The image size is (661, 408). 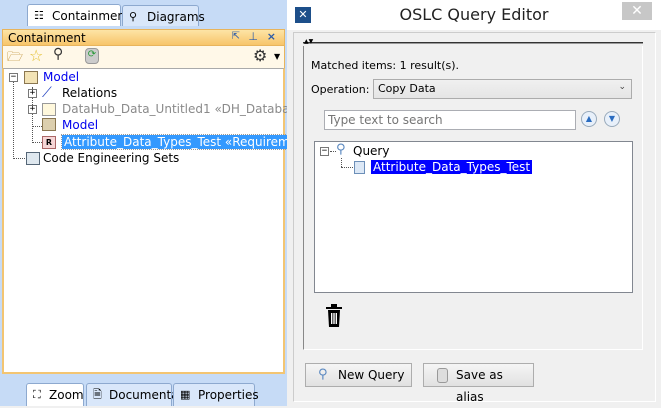 I want to click on search-input, so click(x=450, y=120).